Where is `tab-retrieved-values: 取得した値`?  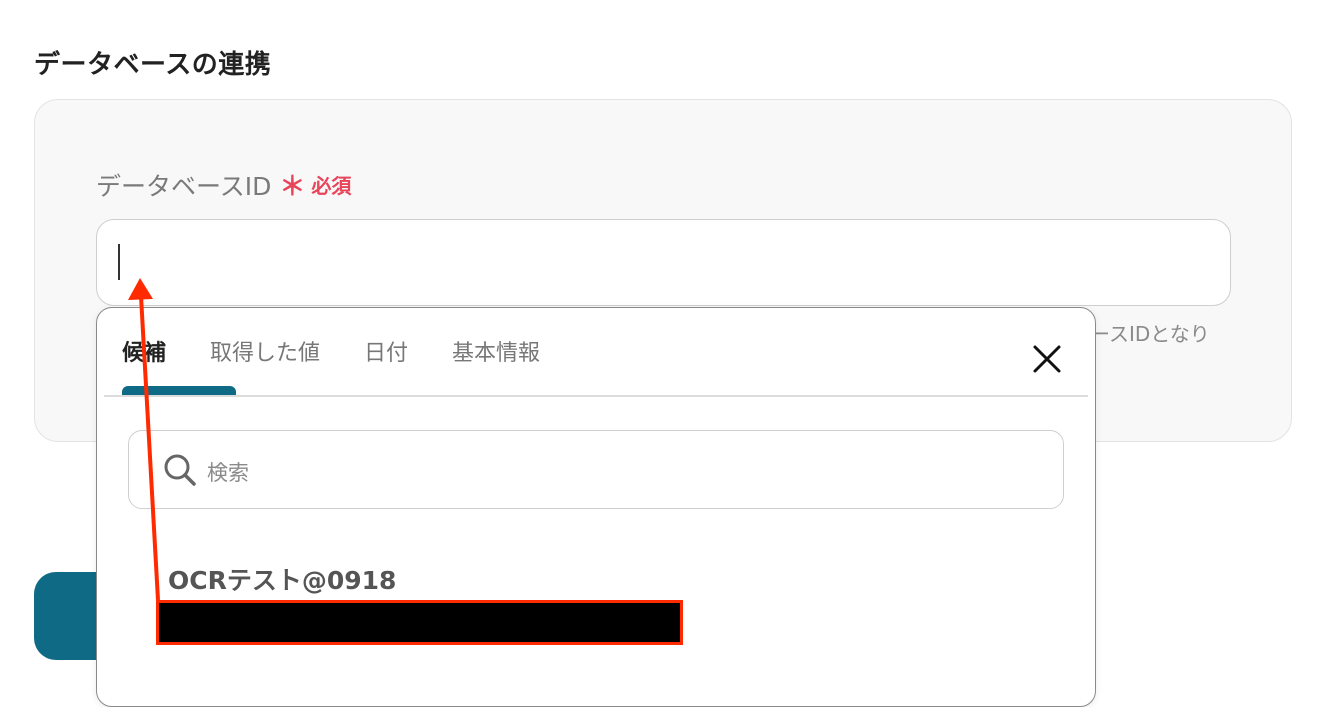 tab-retrieved-values: 取得した値 is located at coordinates (265, 360).